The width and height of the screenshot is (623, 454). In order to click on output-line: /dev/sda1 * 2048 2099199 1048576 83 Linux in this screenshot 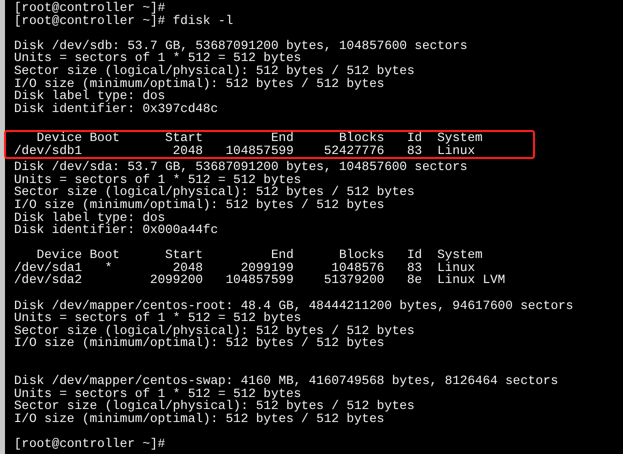, I will do `click(244, 268)`.